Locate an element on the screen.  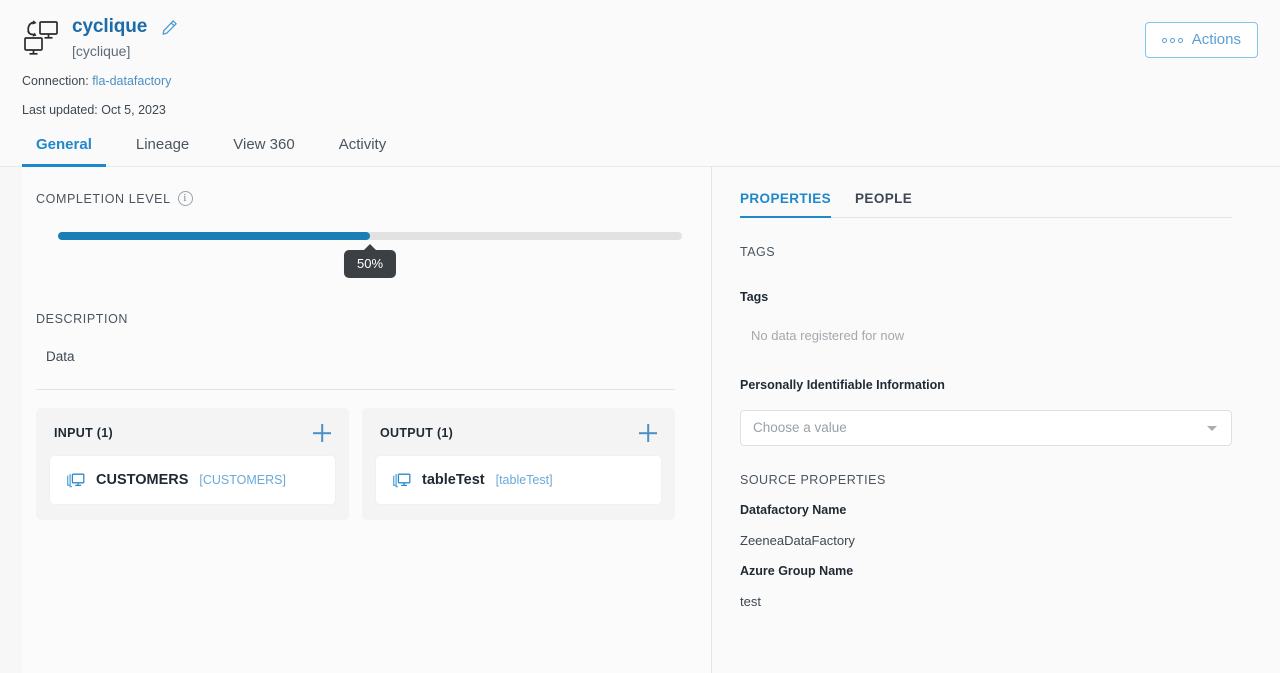
entity-title-block: cyclique [cyclique] is located at coordinates (125, 37).